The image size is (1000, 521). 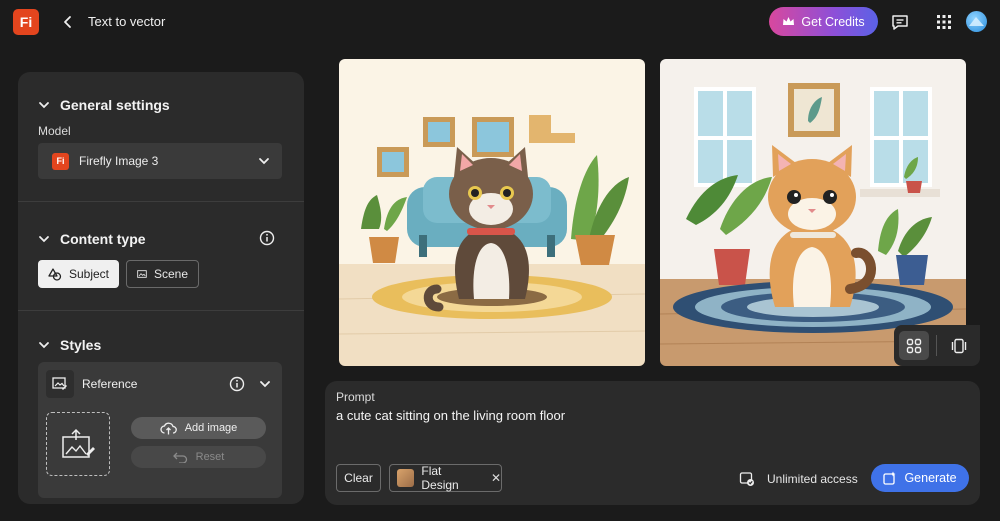 I want to click on content-type-subject-button: Subject, so click(x=78, y=274).